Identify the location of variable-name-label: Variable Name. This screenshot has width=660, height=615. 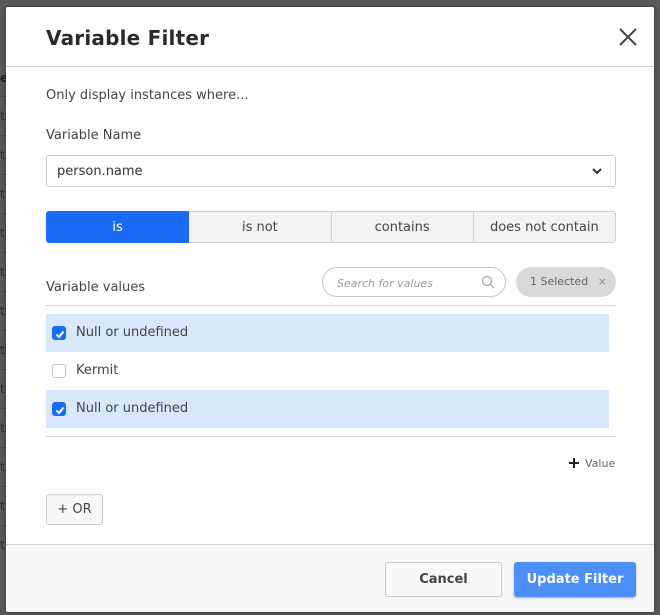
(94, 135).